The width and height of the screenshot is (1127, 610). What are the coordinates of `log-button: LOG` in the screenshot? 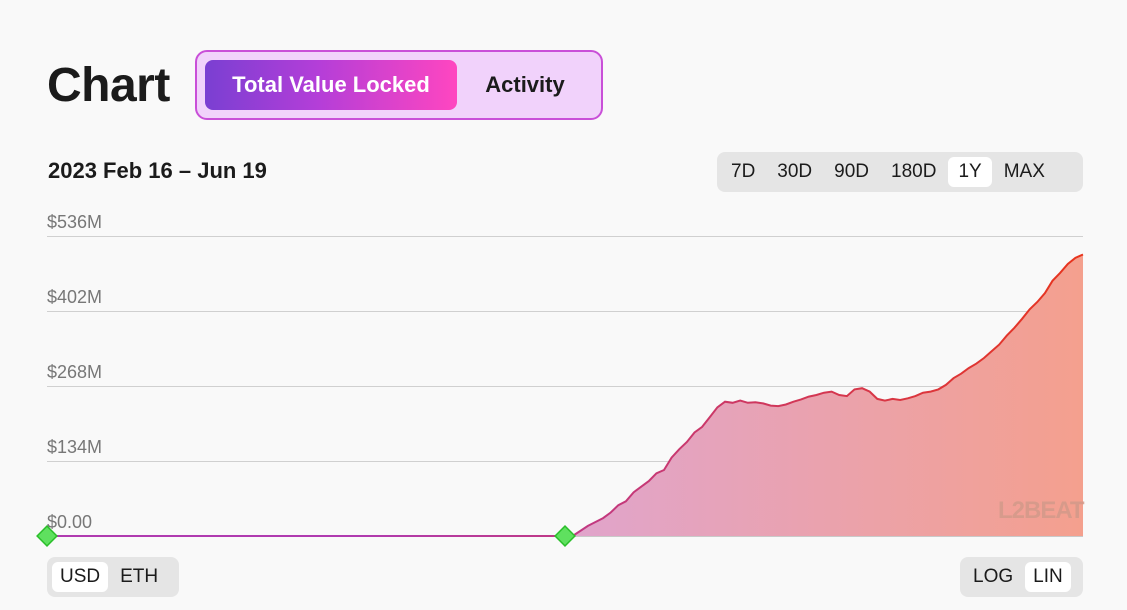 It's located at (993, 577).